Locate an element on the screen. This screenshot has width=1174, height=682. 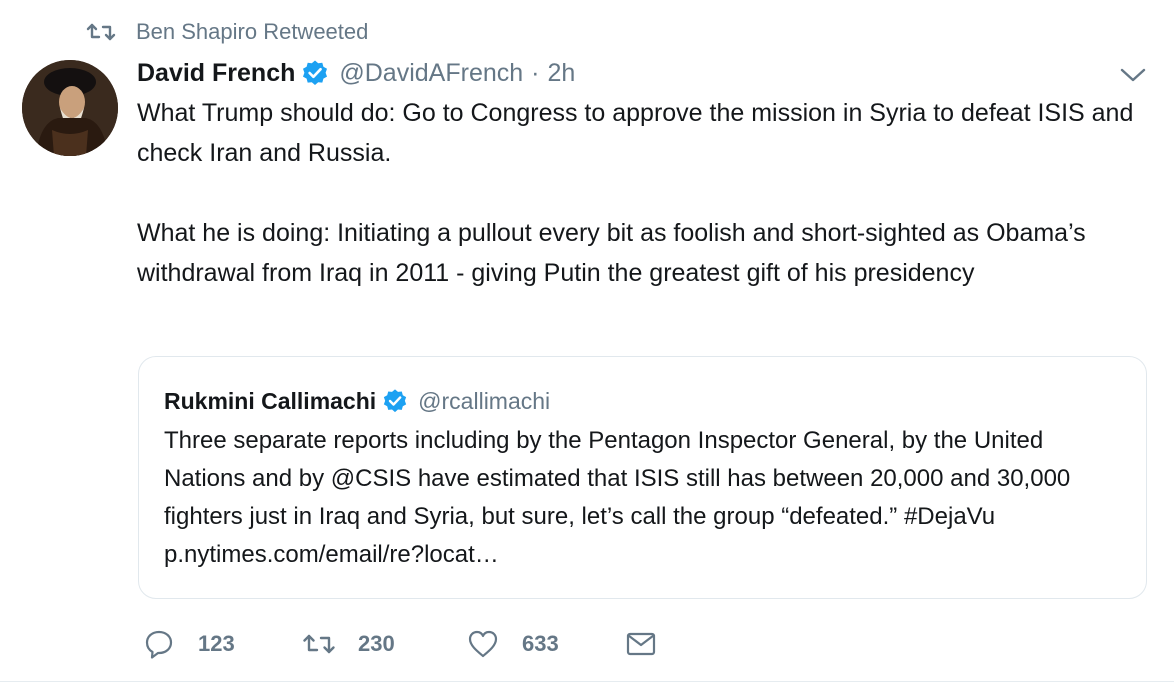
quoted-tweet-header: Rukmini Callimachi @rcallimachi is located at coordinates (357, 401).